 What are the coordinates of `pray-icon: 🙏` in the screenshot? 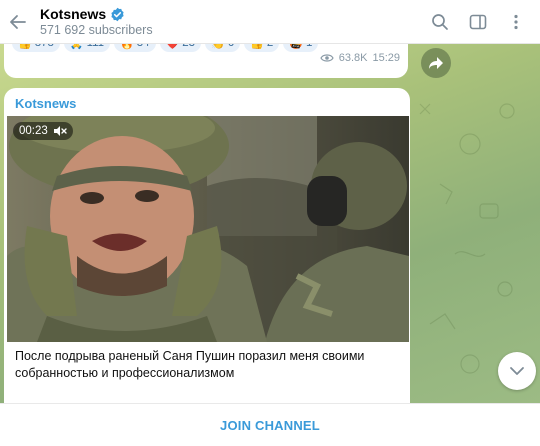 It's located at (77, 47).